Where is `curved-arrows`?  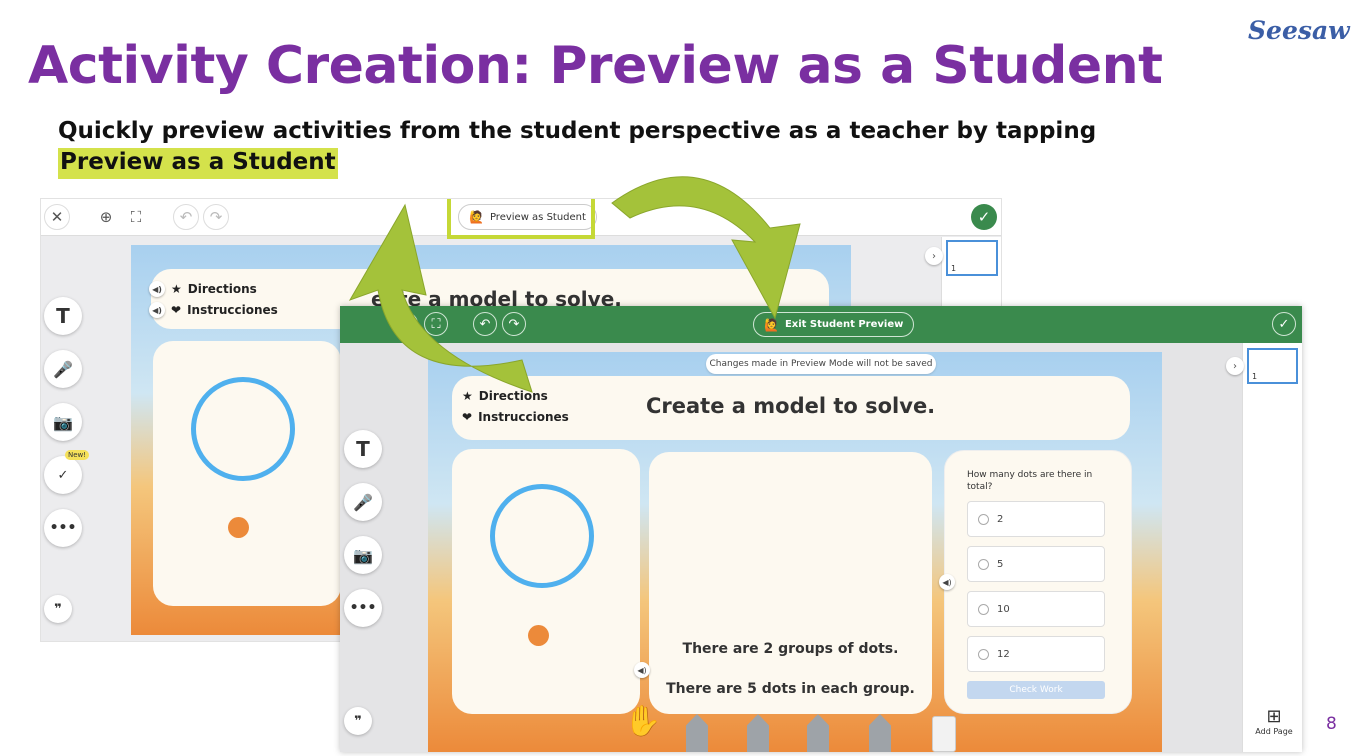
curved-arrows is located at coordinates (574, 284).